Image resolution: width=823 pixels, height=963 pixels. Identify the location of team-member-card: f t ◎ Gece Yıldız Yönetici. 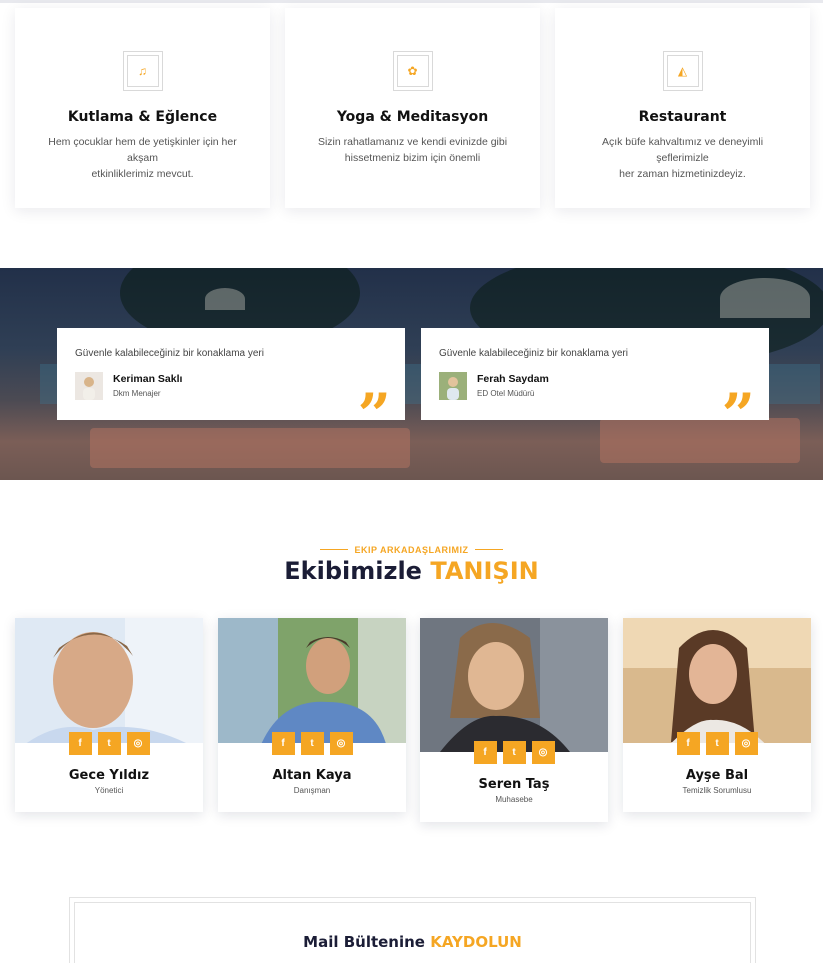
(109, 715).